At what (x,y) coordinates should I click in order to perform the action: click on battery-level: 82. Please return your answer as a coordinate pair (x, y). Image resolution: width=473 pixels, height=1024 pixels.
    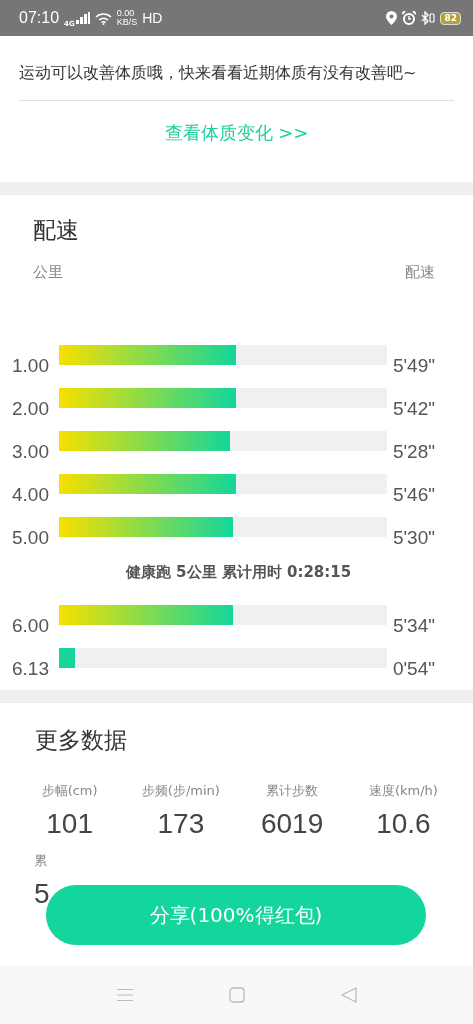
    Looking at the image, I should click on (450, 18).